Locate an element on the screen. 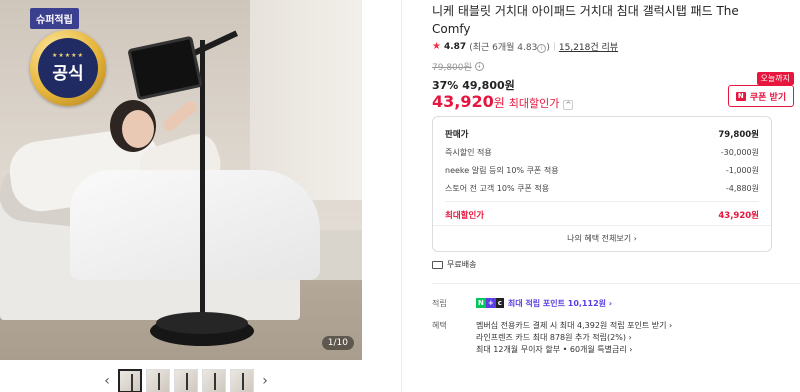 This screenshot has height=392, width=800. discount-line: 37% 49,800원 is located at coordinates (473, 85).